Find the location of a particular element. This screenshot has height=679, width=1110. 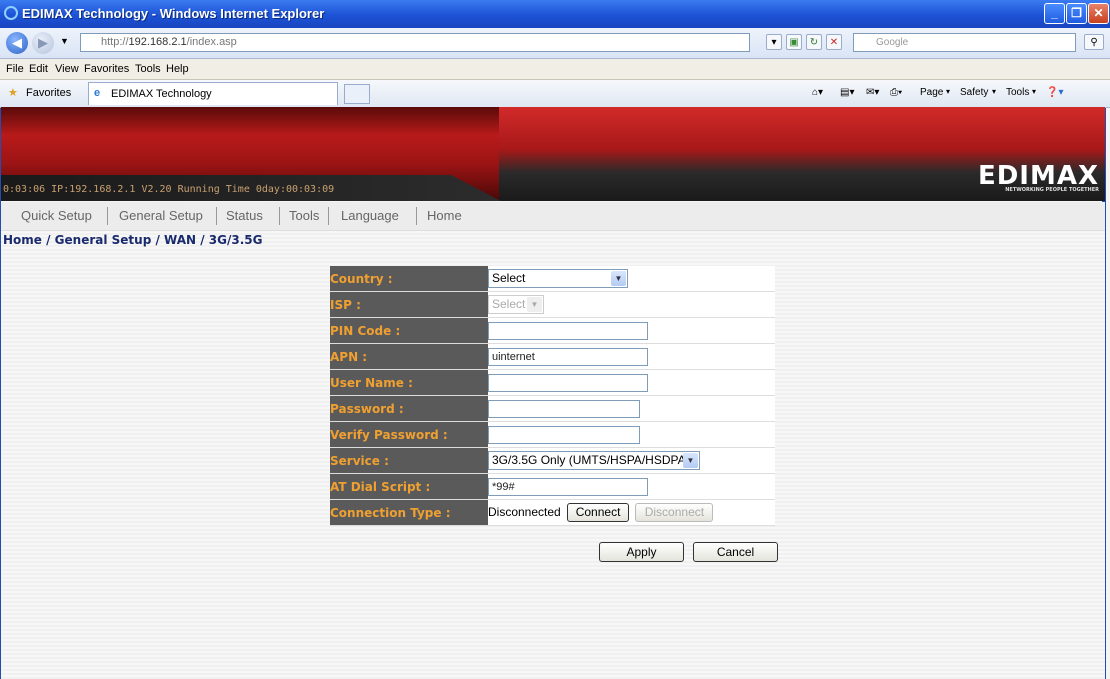

search-placeholder: Google is located at coordinates (892, 42).